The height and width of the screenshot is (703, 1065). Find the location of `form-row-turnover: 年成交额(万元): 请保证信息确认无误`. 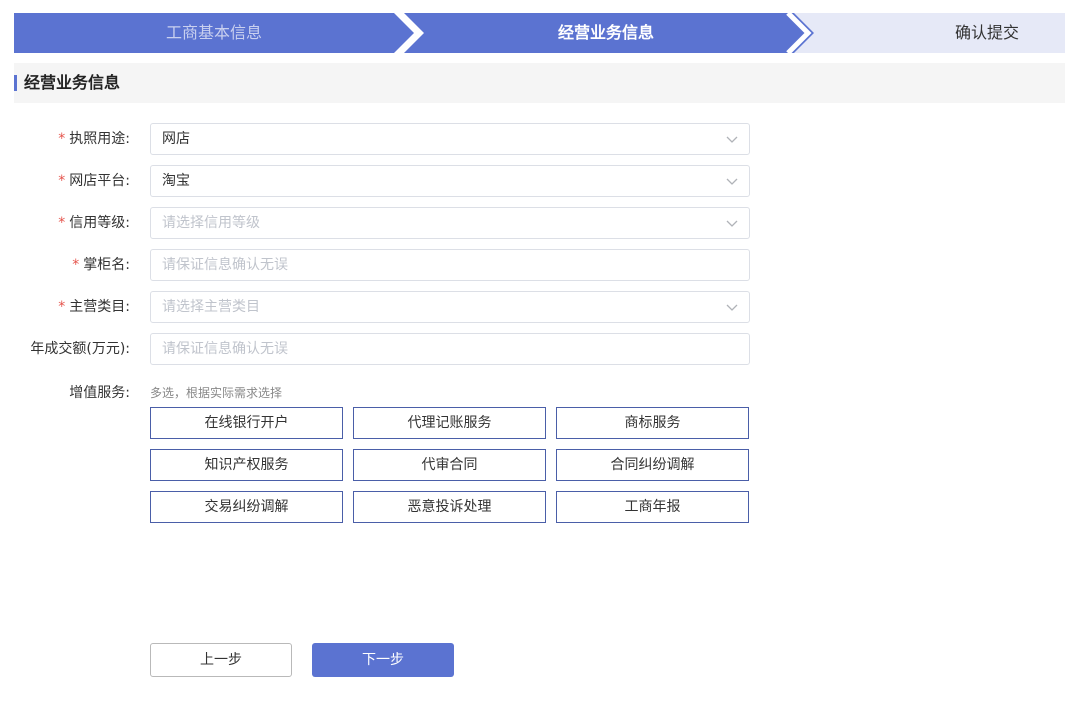

form-row-turnover: 年成交额(万元): 请保证信息确认无误 is located at coordinates (380, 349).